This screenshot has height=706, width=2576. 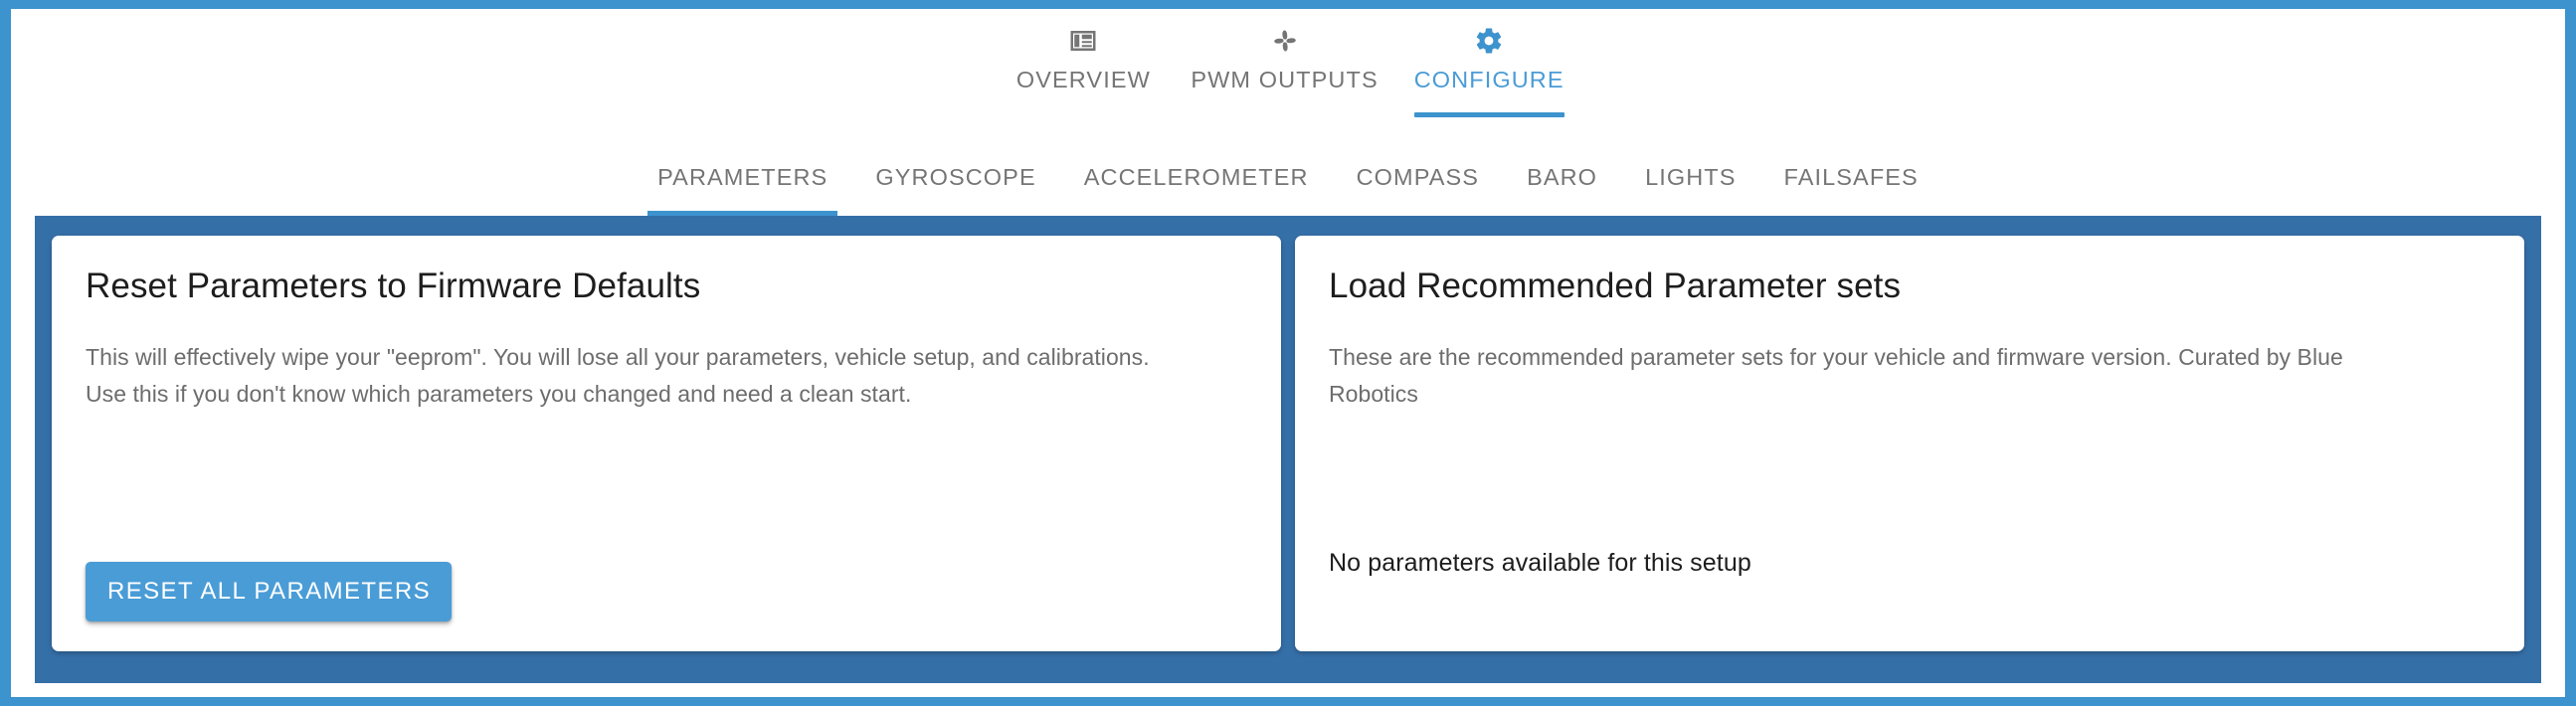 I want to click on subtab-gyroscope-label: GYROSCOPE, so click(x=955, y=177).